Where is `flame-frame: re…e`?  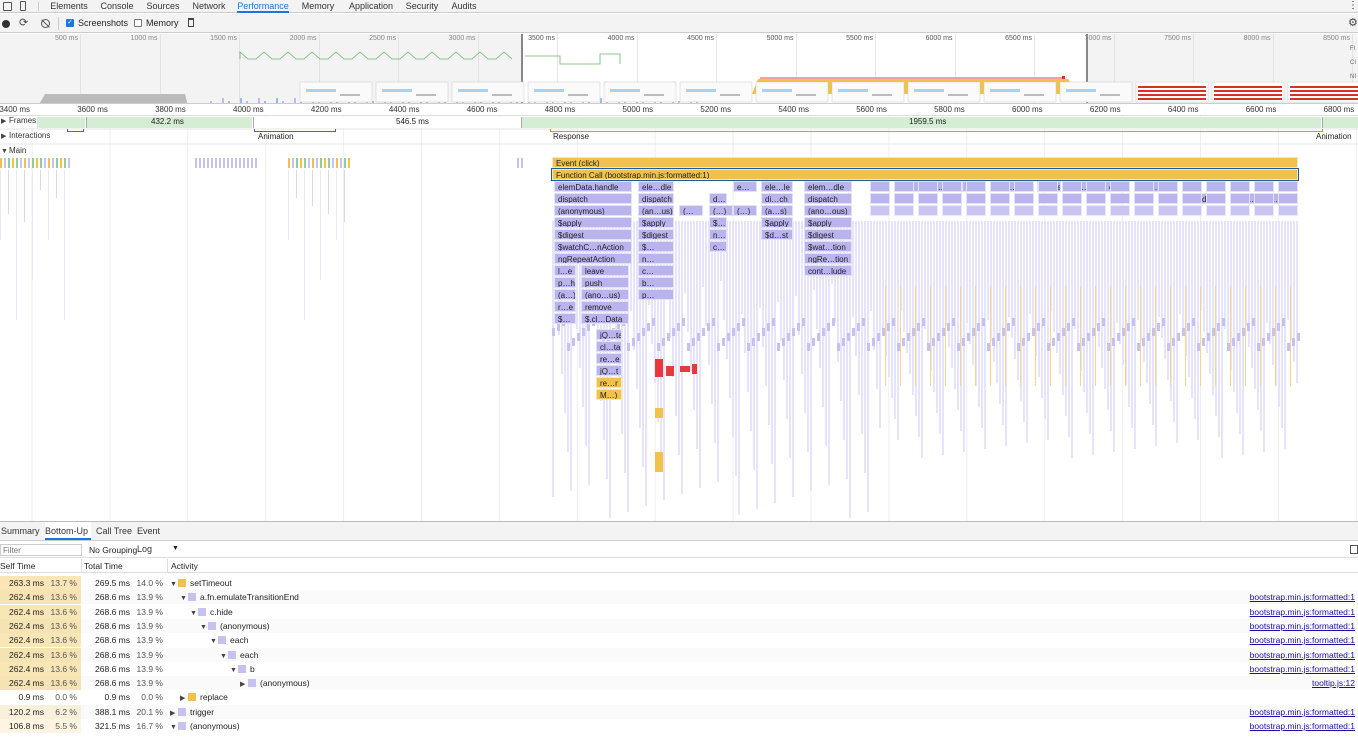
flame-frame: re…e is located at coordinates (609, 358).